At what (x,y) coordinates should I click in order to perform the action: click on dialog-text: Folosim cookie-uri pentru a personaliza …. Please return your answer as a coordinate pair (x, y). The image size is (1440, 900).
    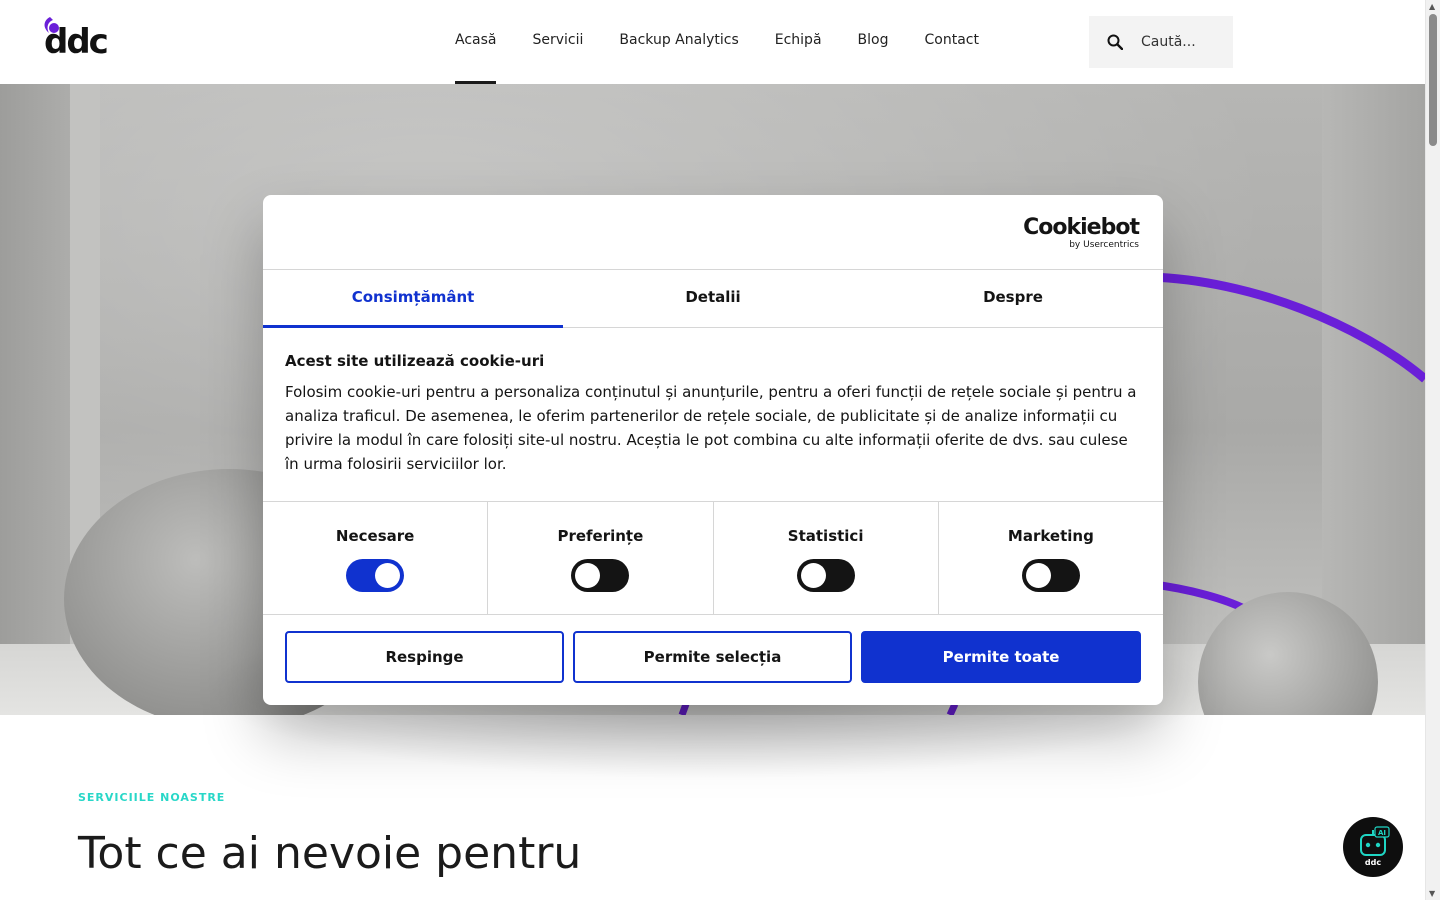
    Looking at the image, I should click on (711, 428).